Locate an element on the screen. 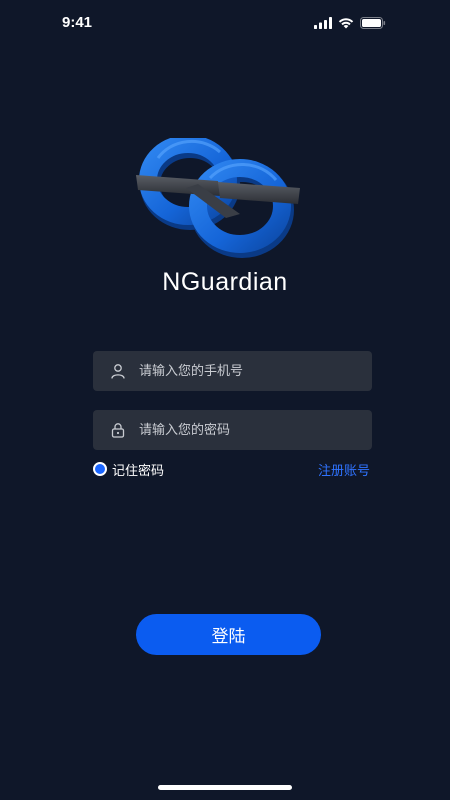  phone-input is located at coordinates (251, 371).